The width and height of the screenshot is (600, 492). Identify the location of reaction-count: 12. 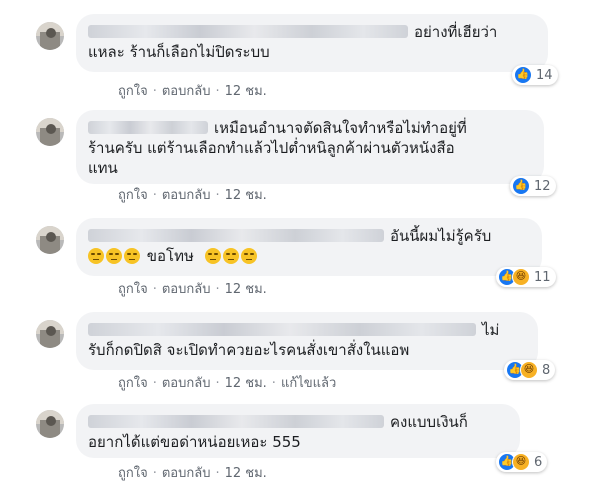
(542, 186).